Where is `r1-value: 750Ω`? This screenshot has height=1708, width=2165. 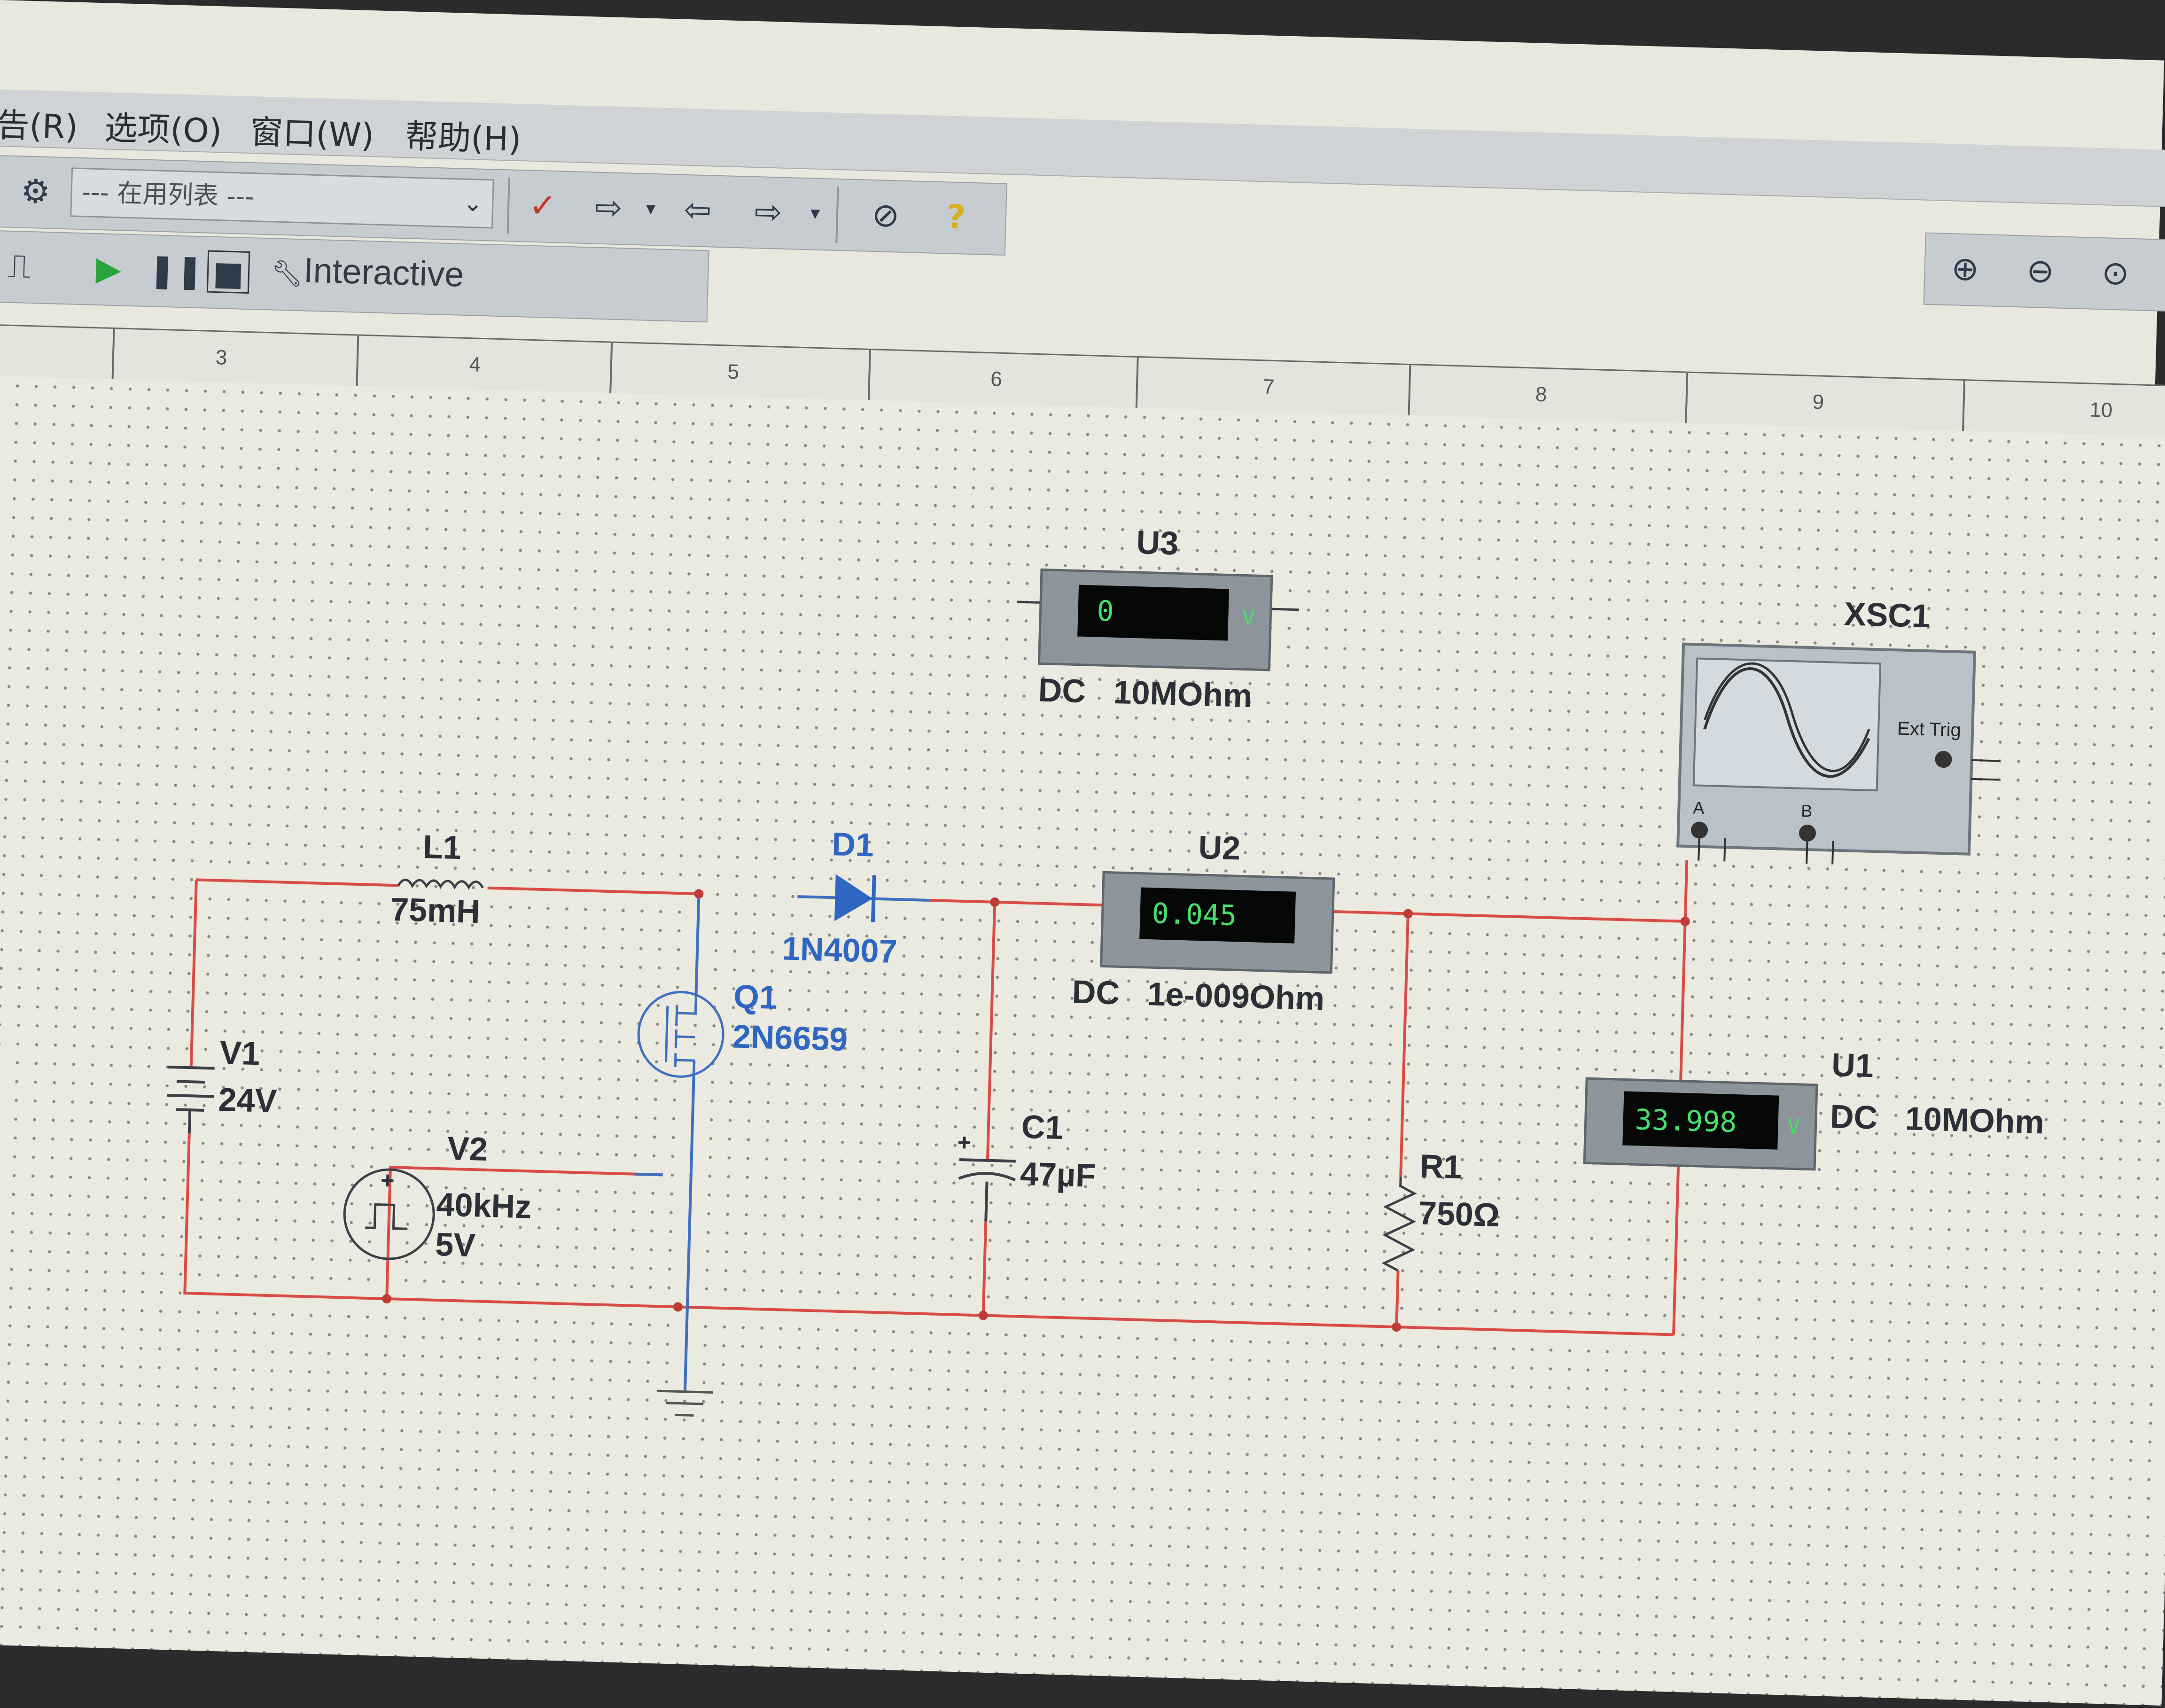 r1-value: 750Ω is located at coordinates (1459, 1213).